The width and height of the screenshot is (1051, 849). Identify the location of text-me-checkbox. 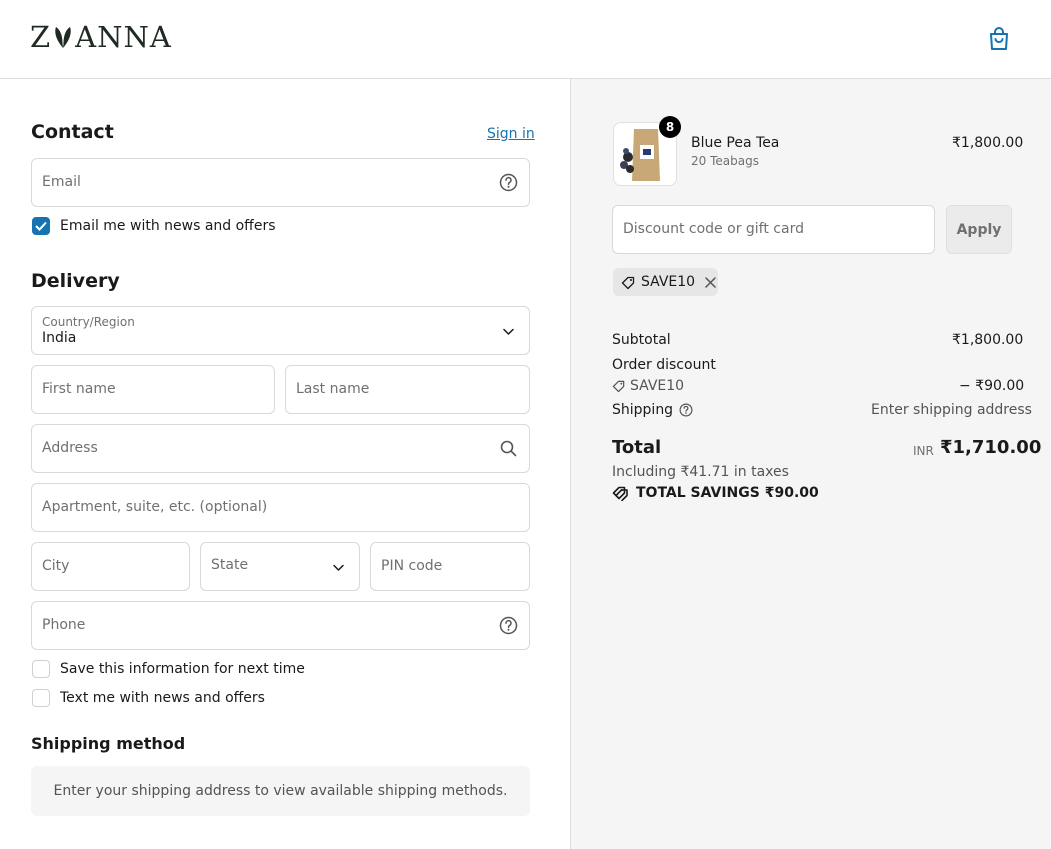
(41, 698).